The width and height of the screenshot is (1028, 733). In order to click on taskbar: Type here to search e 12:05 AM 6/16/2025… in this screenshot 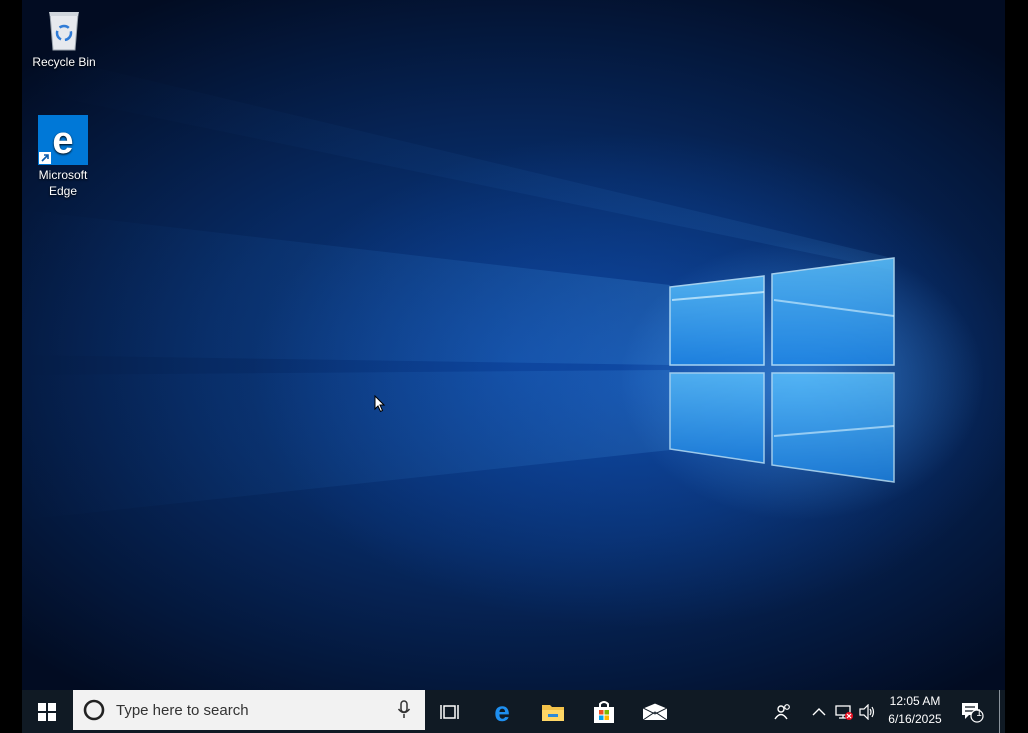, I will do `click(513, 711)`.